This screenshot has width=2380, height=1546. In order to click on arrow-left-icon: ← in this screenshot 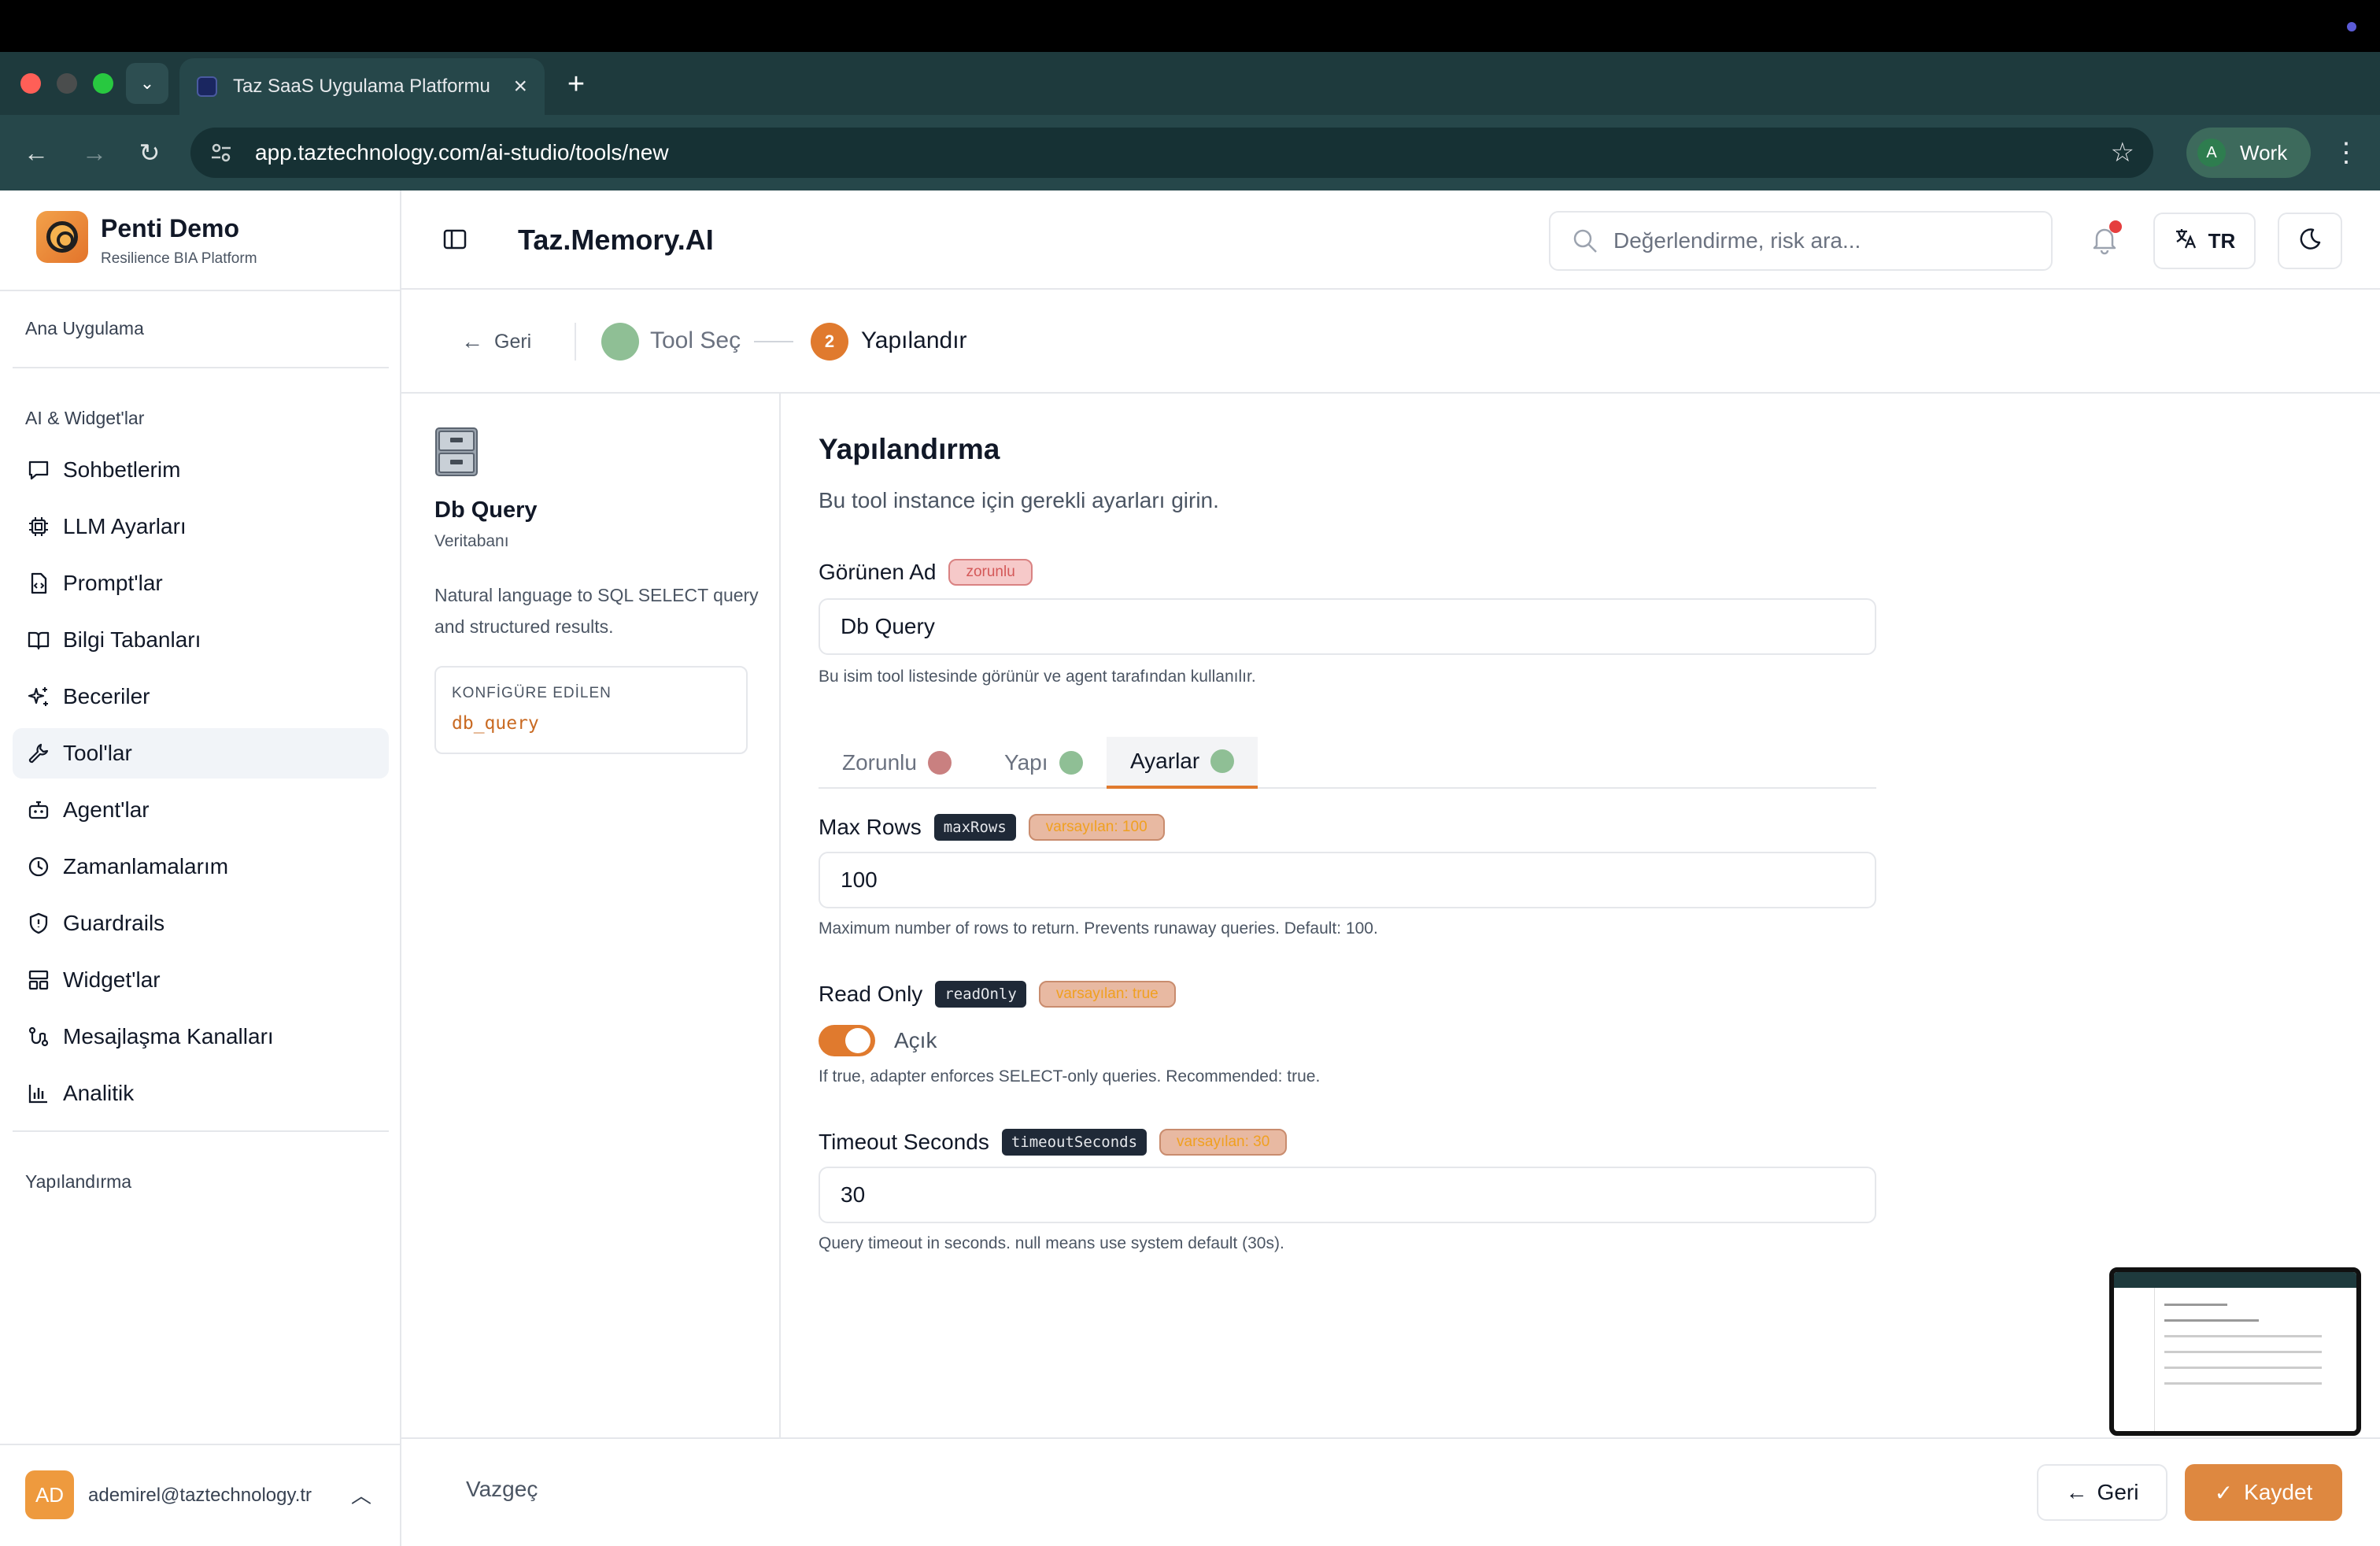, I will do `click(2076, 1492)`.